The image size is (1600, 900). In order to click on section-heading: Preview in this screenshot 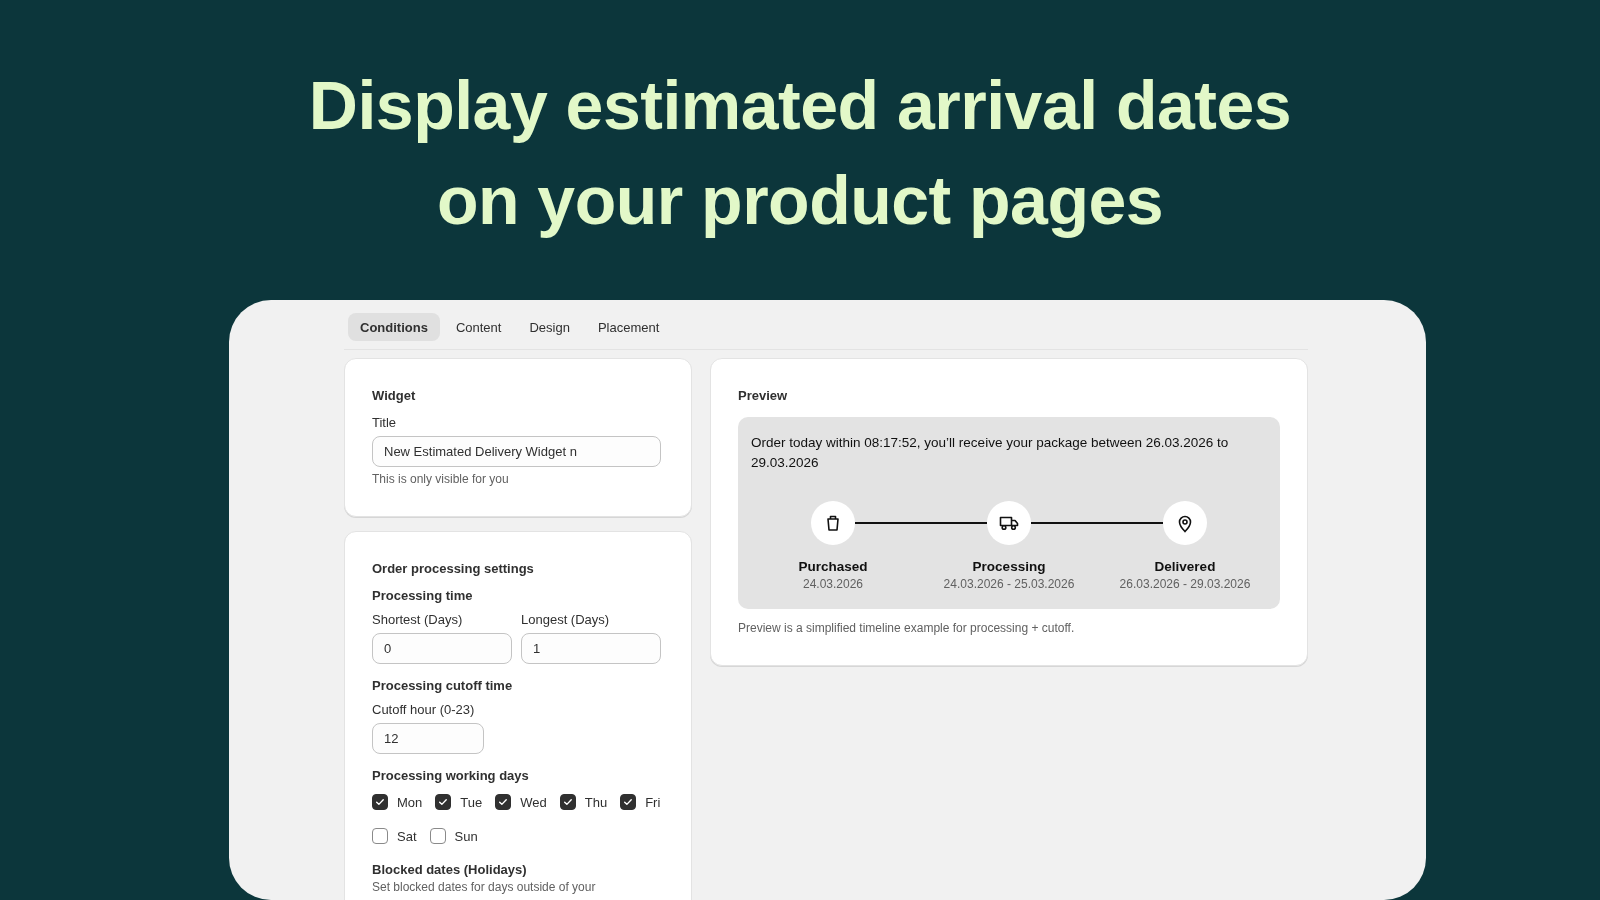, I will do `click(763, 395)`.